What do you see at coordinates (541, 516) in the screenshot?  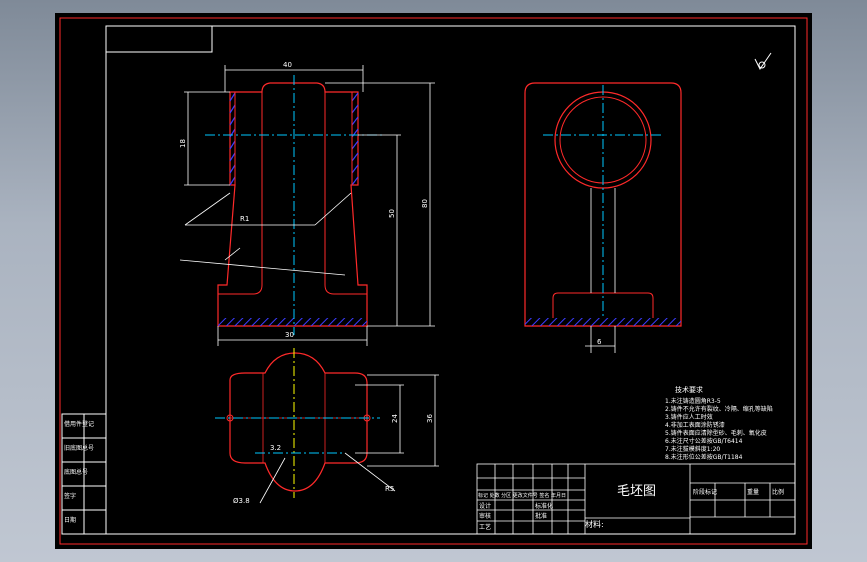 I see `tb-row-4: 批准` at bounding box center [541, 516].